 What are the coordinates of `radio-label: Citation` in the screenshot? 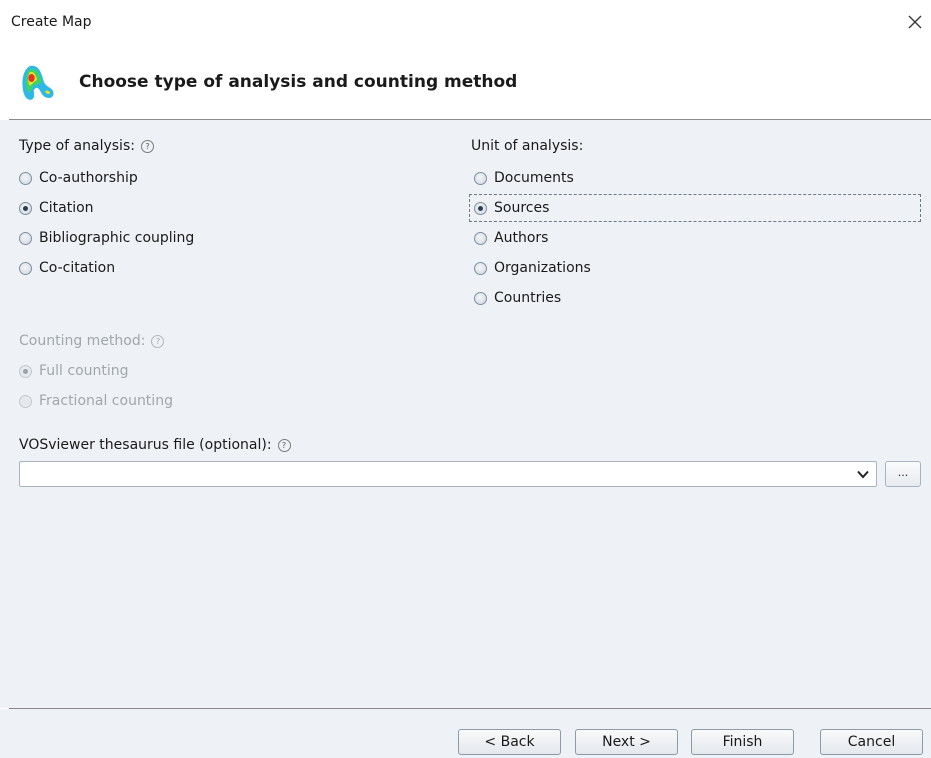 It's located at (66, 208).